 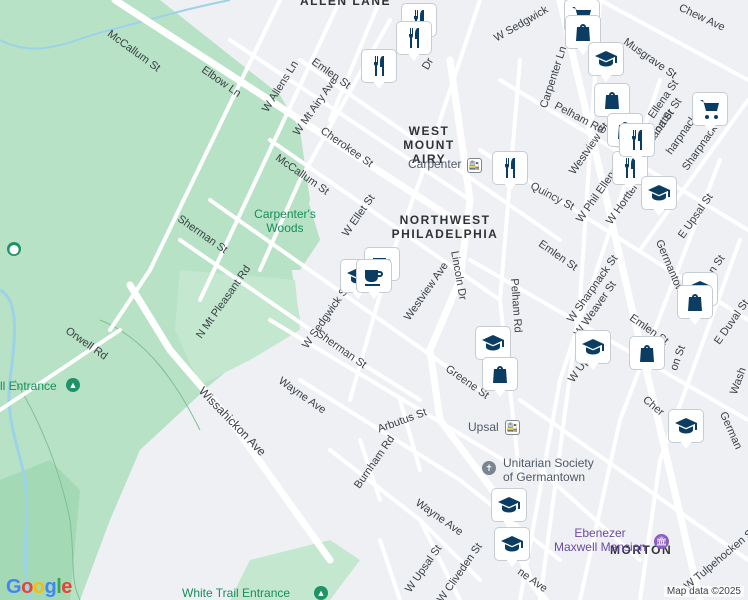 What do you see at coordinates (709, 109) in the screenshot?
I see `shopping-cart-icon` at bounding box center [709, 109].